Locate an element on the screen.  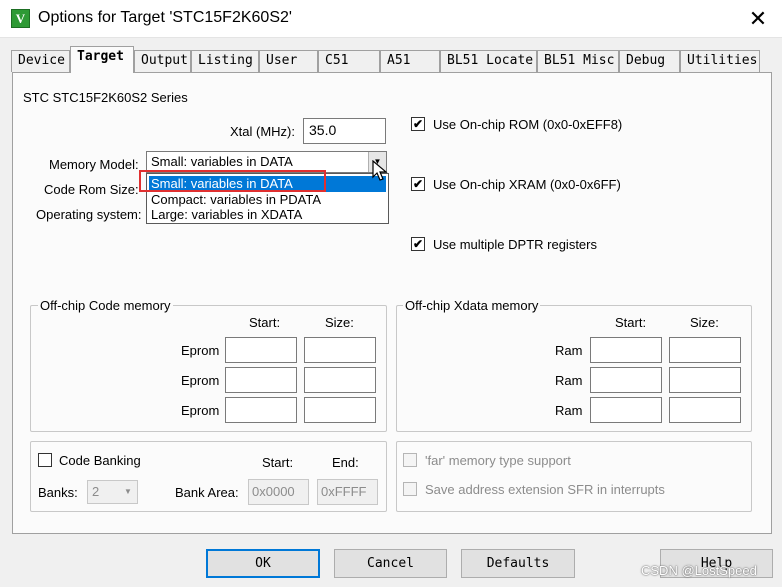
tab-listing: Listing is located at coordinates (225, 61).